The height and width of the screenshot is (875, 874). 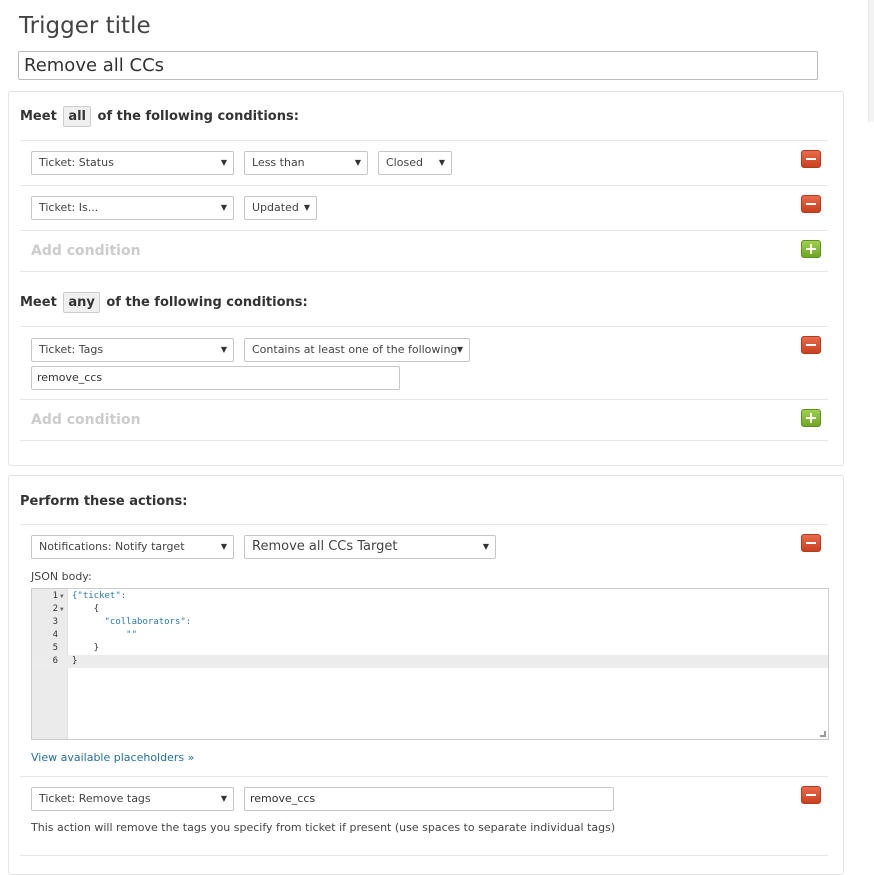 What do you see at coordinates (430, 622) in the screenshot?
I see `code-line: 3 "collaborators":` at bounding box center [430, 622].